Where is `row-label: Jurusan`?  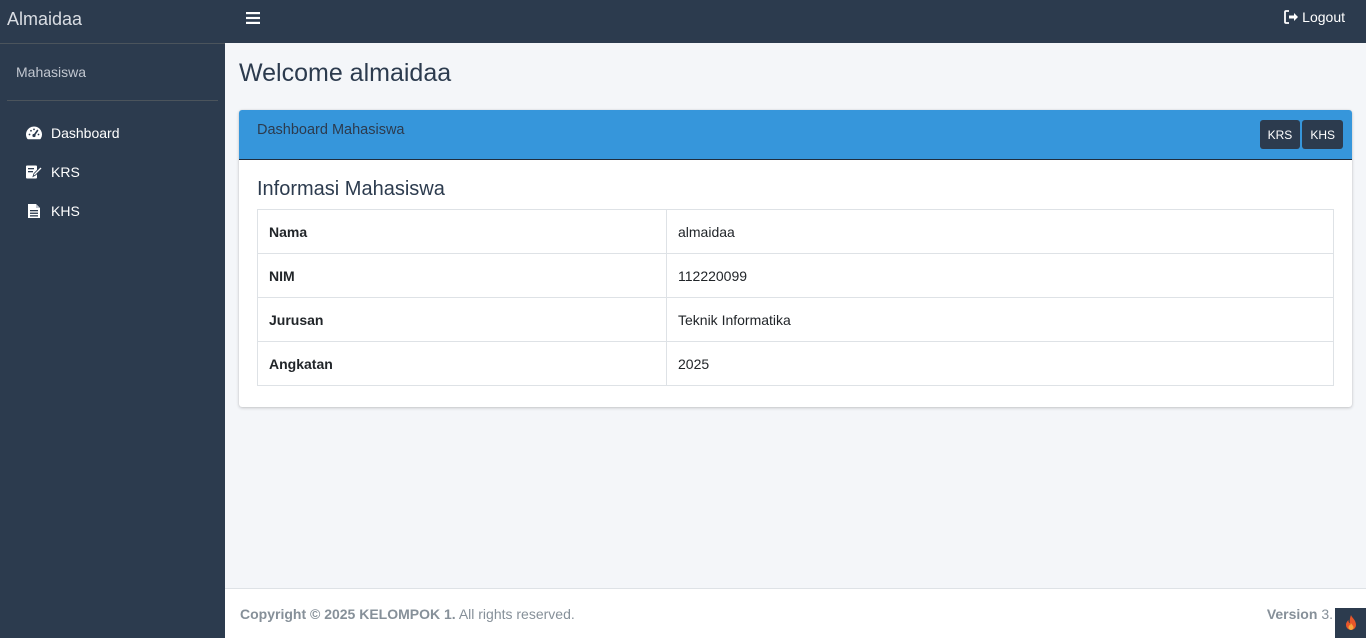 row-label: Jurusan is located at coordinates (462, 319).